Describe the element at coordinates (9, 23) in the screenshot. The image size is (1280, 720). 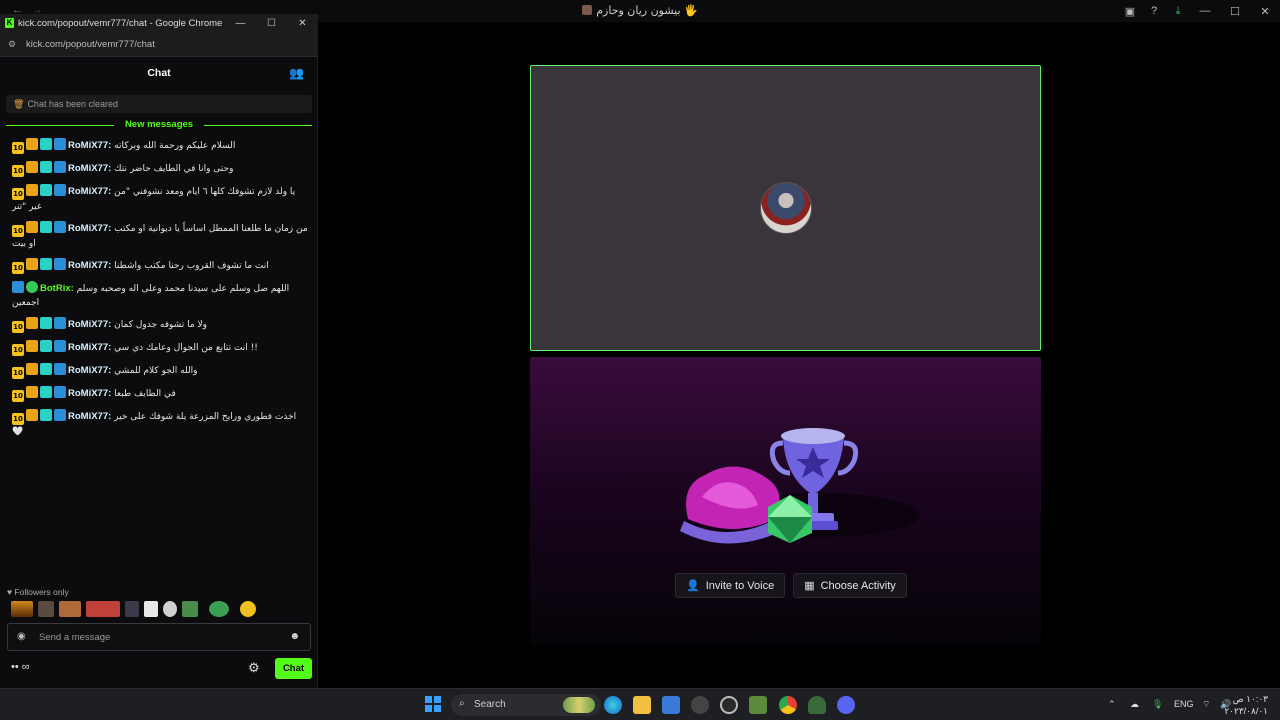
I see `kick-logo-icon: K` at that location.